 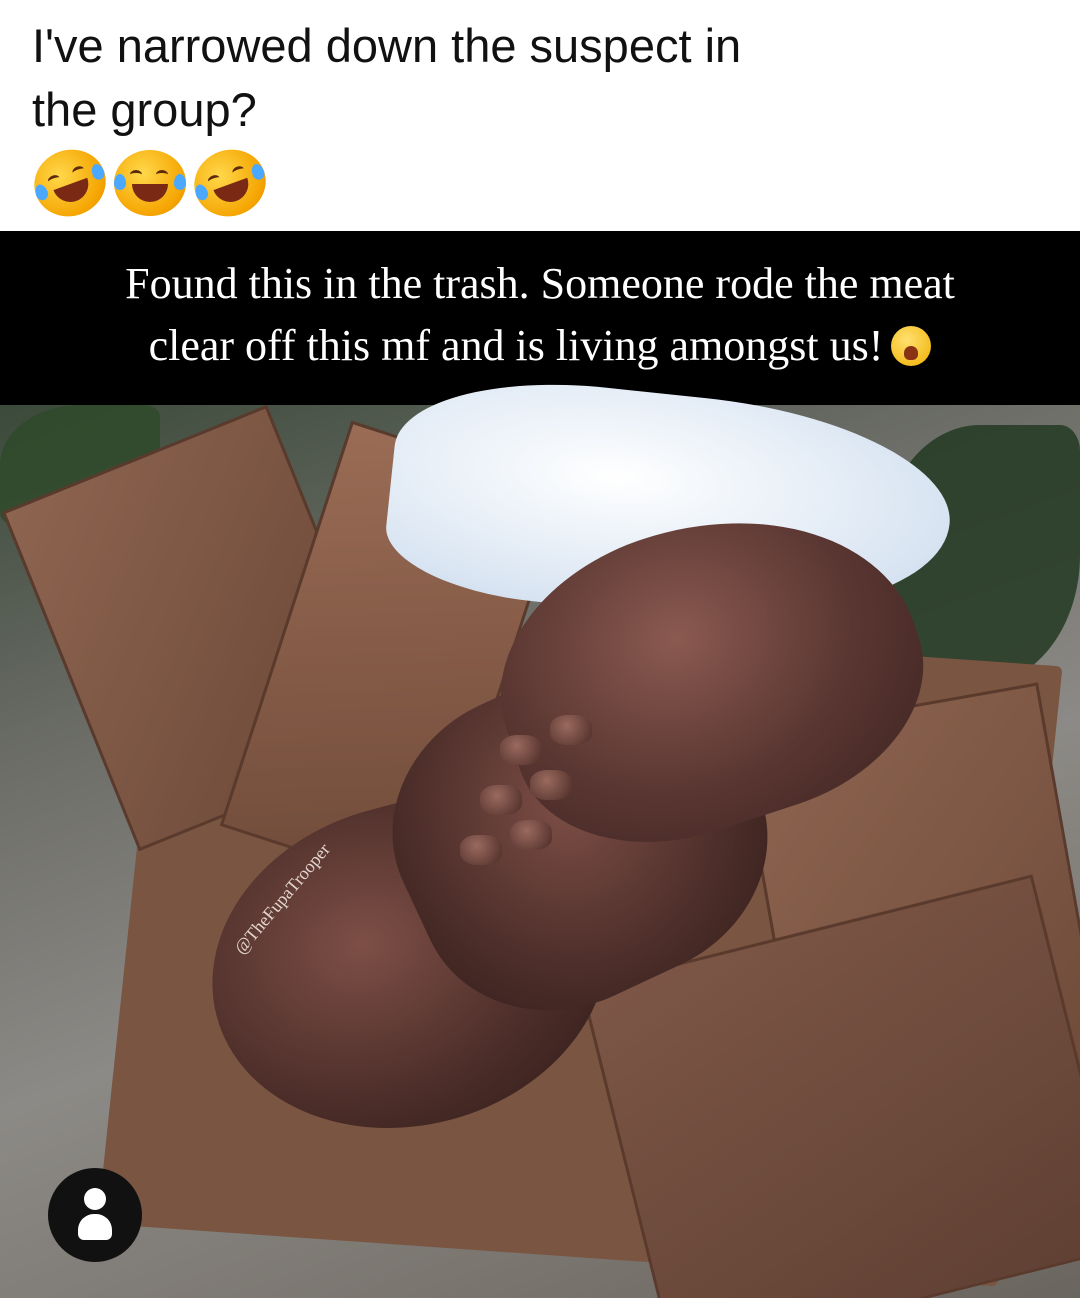 What do you see at coordinates (144, 109) in the screenshot?
I see `post-text-line2: the group?` at bounding box center [144, 109].